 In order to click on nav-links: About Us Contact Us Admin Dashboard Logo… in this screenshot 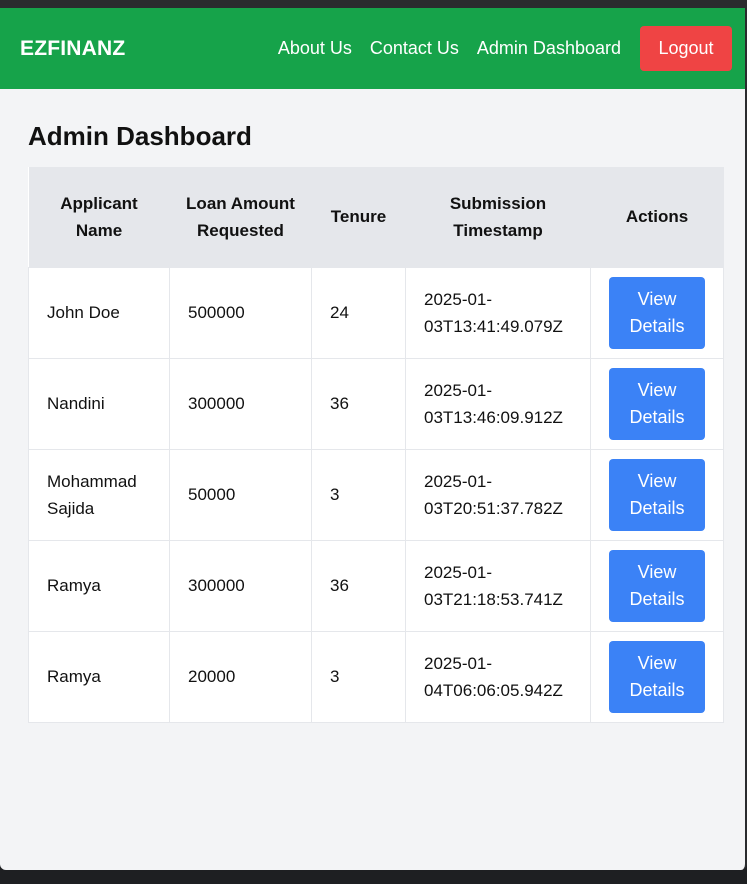, I will do `click(505, 48)`.